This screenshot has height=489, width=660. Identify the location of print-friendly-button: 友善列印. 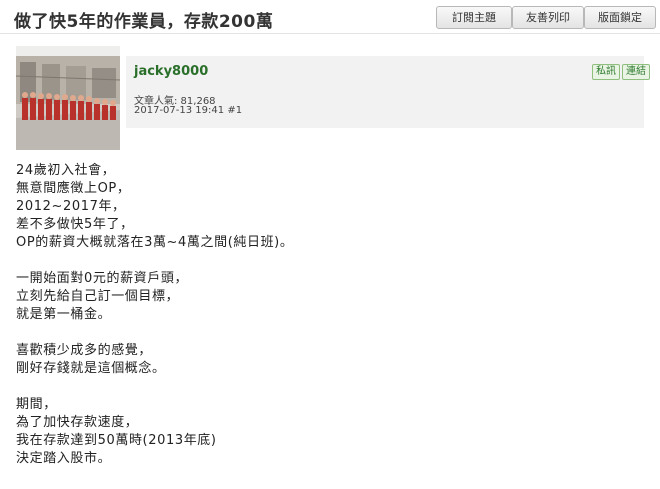
(548, 17).